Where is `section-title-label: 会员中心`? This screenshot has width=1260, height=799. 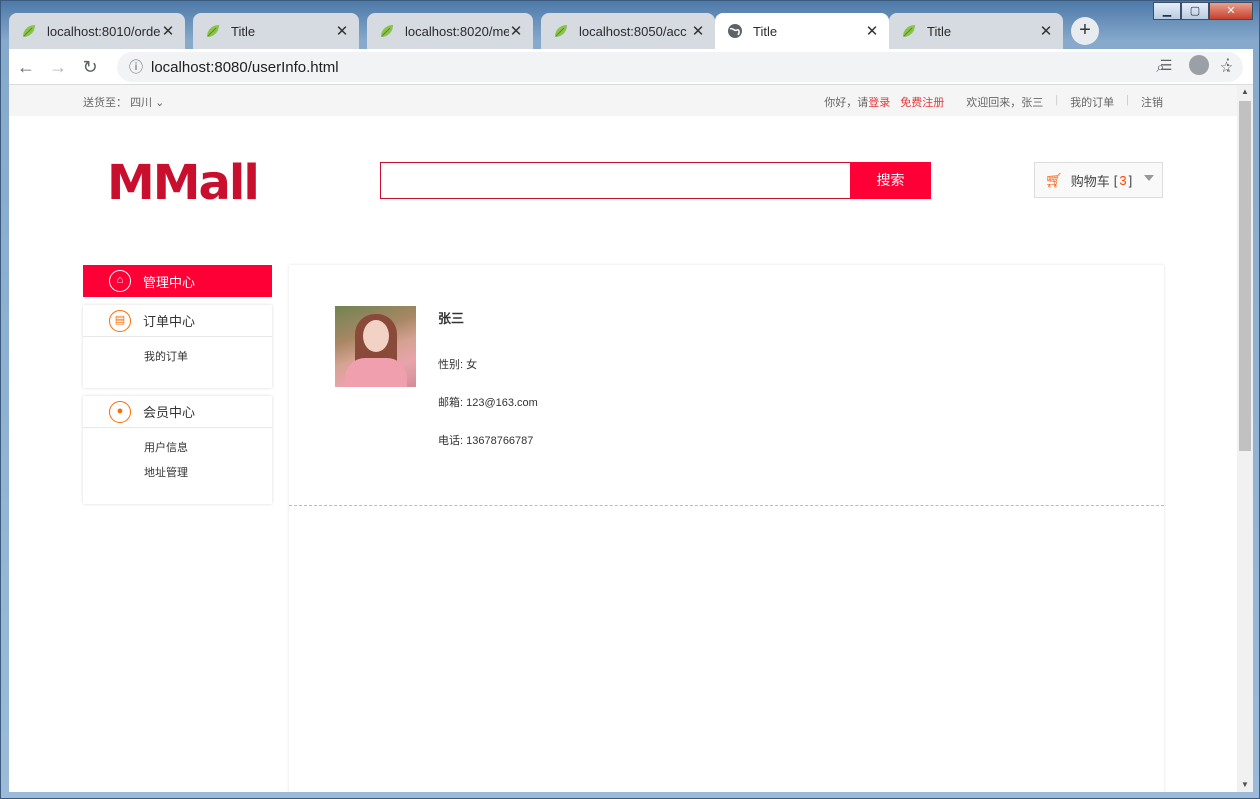 section-title-label: 会员中心 is located at coordinates (169, 412).